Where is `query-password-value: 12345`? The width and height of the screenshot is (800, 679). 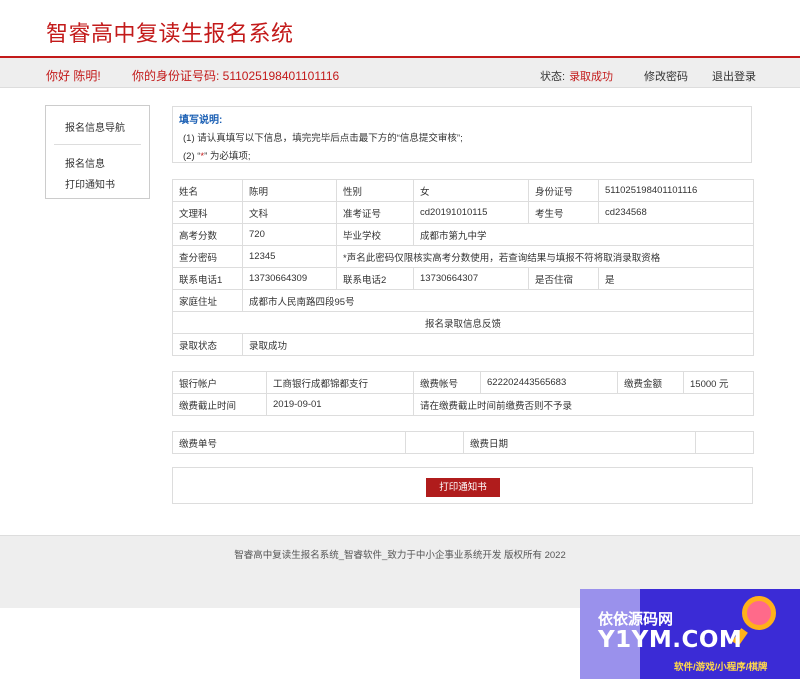 query-password-value: 12345 is located at coordinates (289, 256).